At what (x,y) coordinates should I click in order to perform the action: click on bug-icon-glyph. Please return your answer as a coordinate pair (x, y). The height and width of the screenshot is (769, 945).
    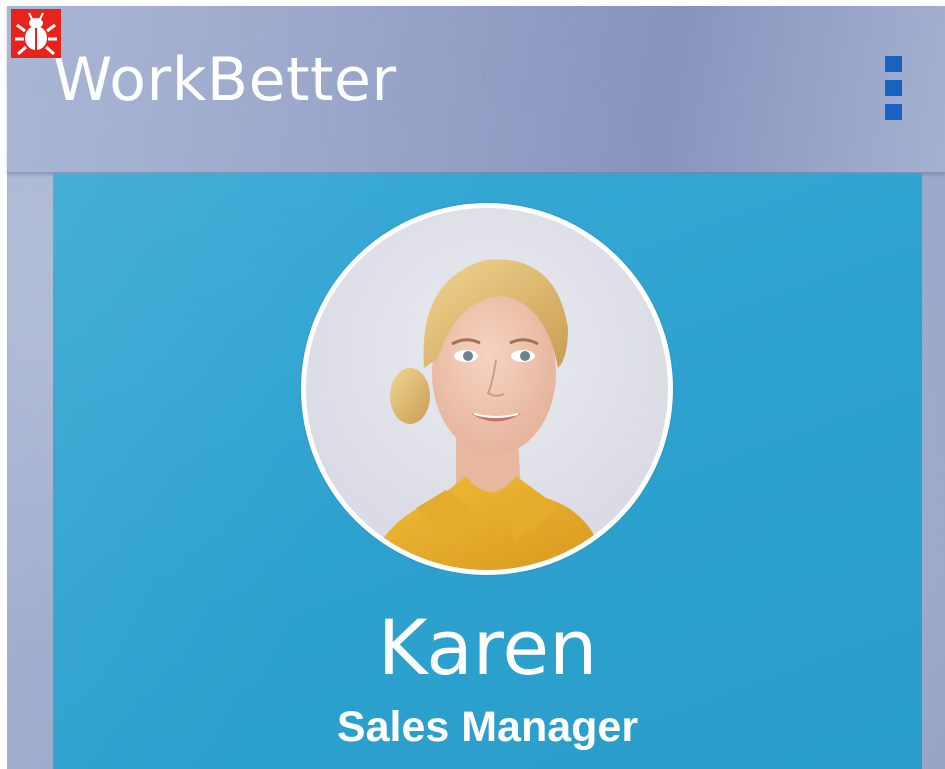
    Looking at the image, I should click on (36, 34).